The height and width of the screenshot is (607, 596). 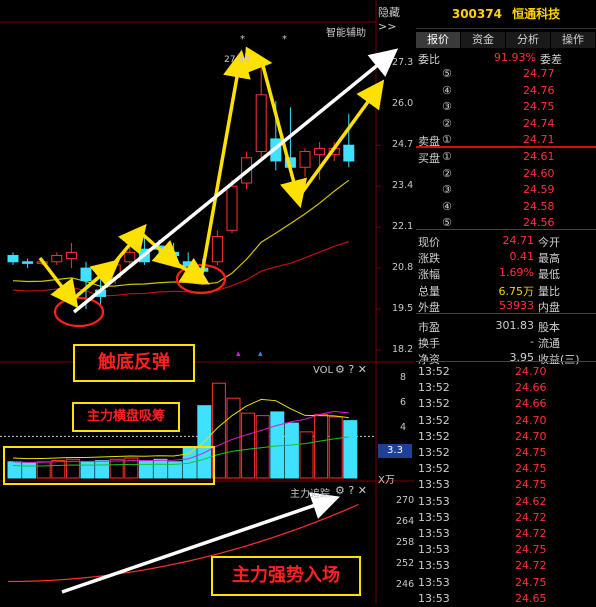 What do you see at coordinates (506, 257) in the screenshot?
I see `quote-row: 涨跌 0.41 最高` at bounding box center [506, 257].